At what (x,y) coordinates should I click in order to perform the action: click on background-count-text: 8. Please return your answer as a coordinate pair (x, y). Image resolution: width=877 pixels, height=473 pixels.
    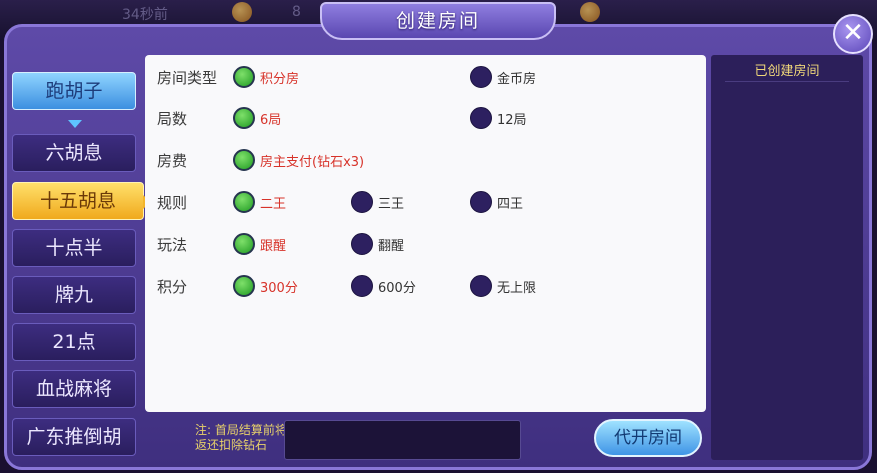
    Looking at the image, I should click on (296, 12).